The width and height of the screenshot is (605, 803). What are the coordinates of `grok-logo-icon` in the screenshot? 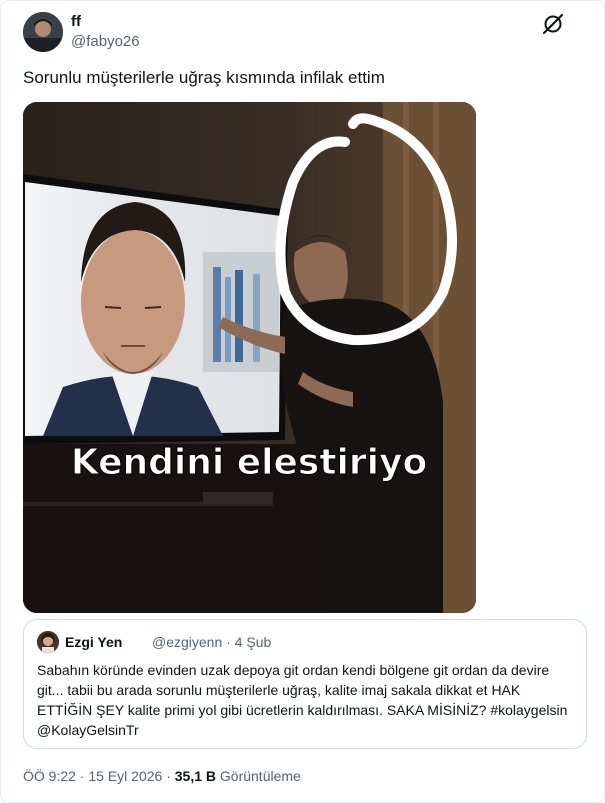 It's located at (553, 24).